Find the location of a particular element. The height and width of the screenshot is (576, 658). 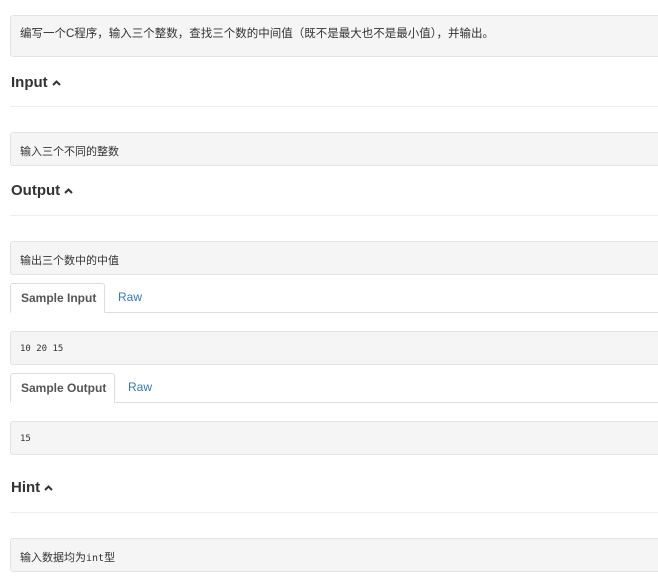

sample-input-tabs: Sample Input Raw is located at coordinates (334, 298).